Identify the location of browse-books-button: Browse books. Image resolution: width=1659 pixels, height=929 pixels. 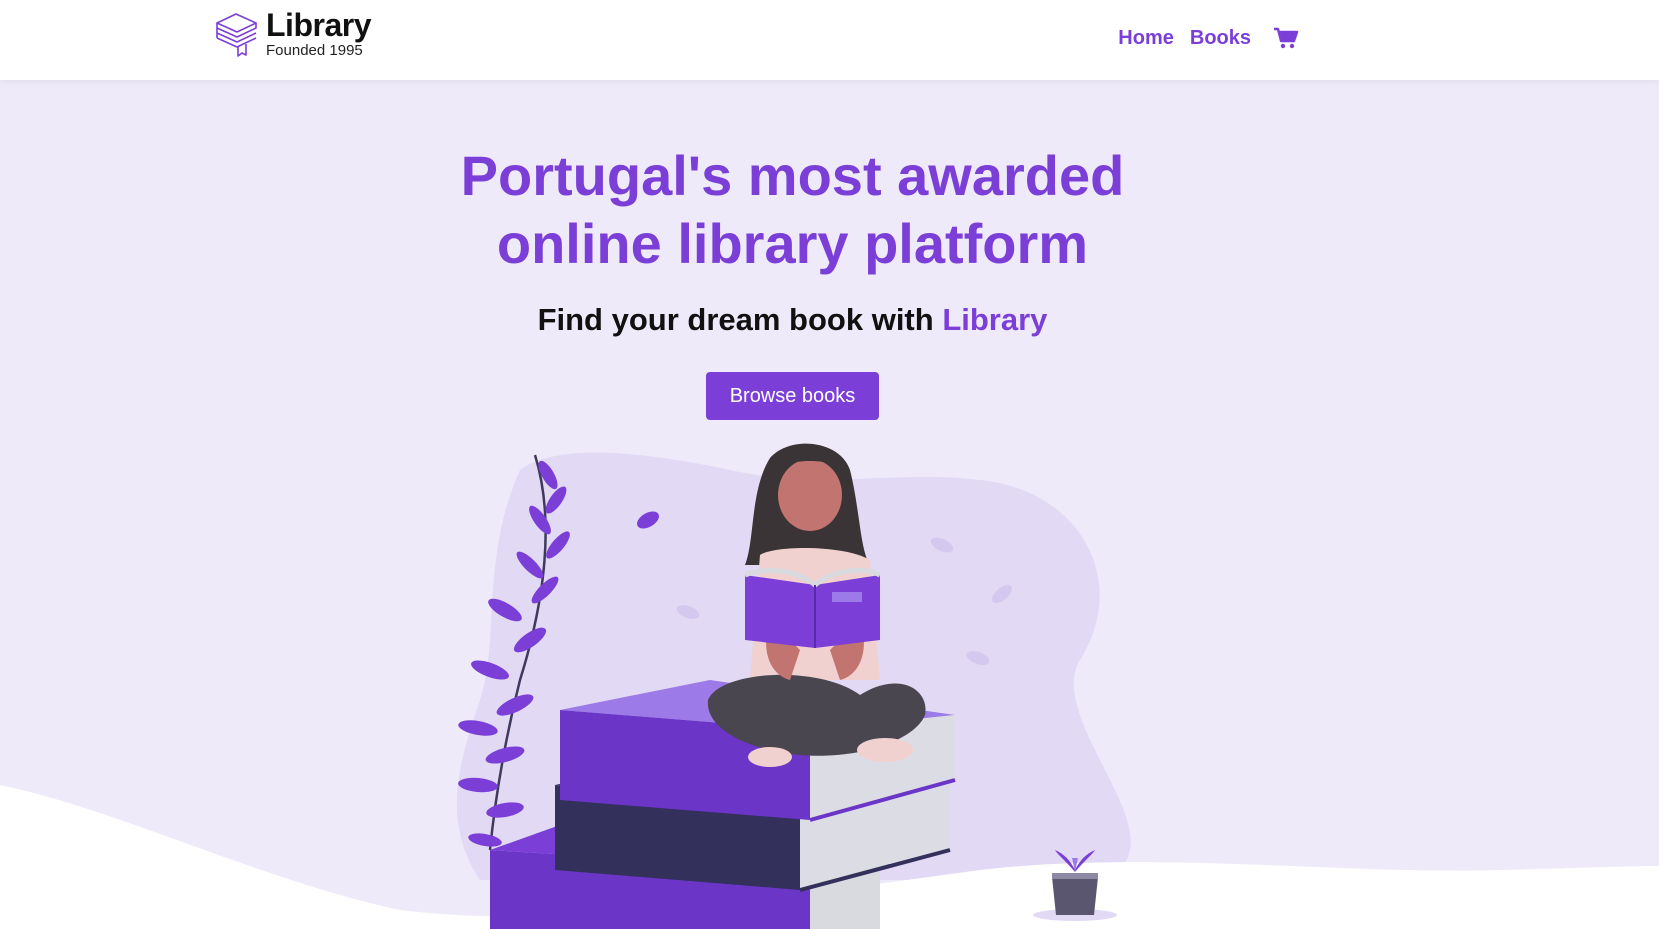
(792, 396).